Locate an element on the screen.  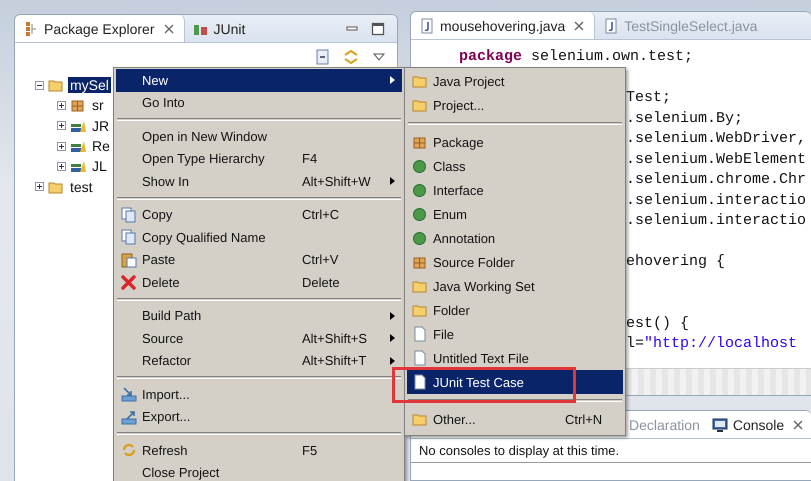
monitor-icon is located at coordinates (720, 424).